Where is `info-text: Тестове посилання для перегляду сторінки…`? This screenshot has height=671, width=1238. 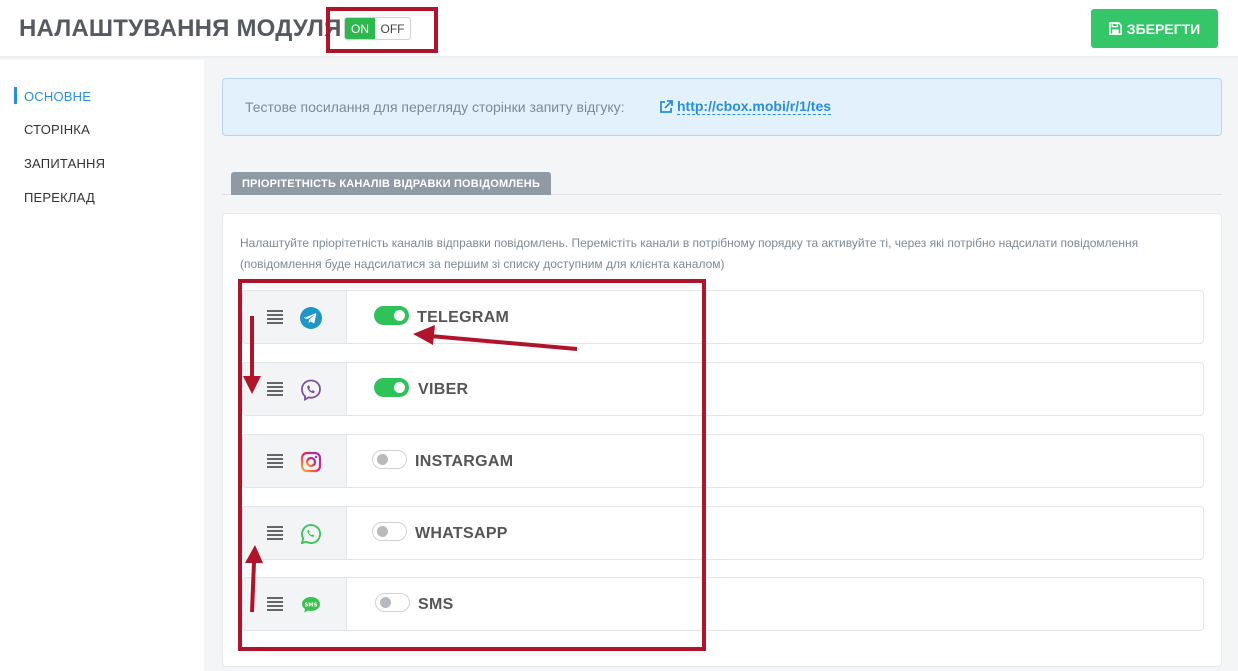
info-text: Тестове посилання для перегляду сторінки… is located at coordinates (435, 107).